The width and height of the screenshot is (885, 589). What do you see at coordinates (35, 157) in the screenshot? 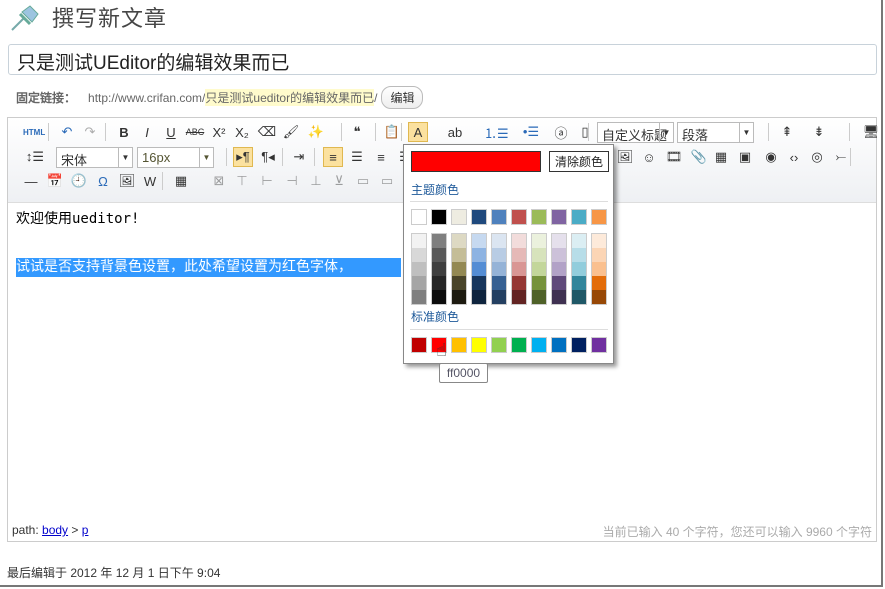
I see `row-spacing-button: ↕☰` at bounding box center [35, 157].